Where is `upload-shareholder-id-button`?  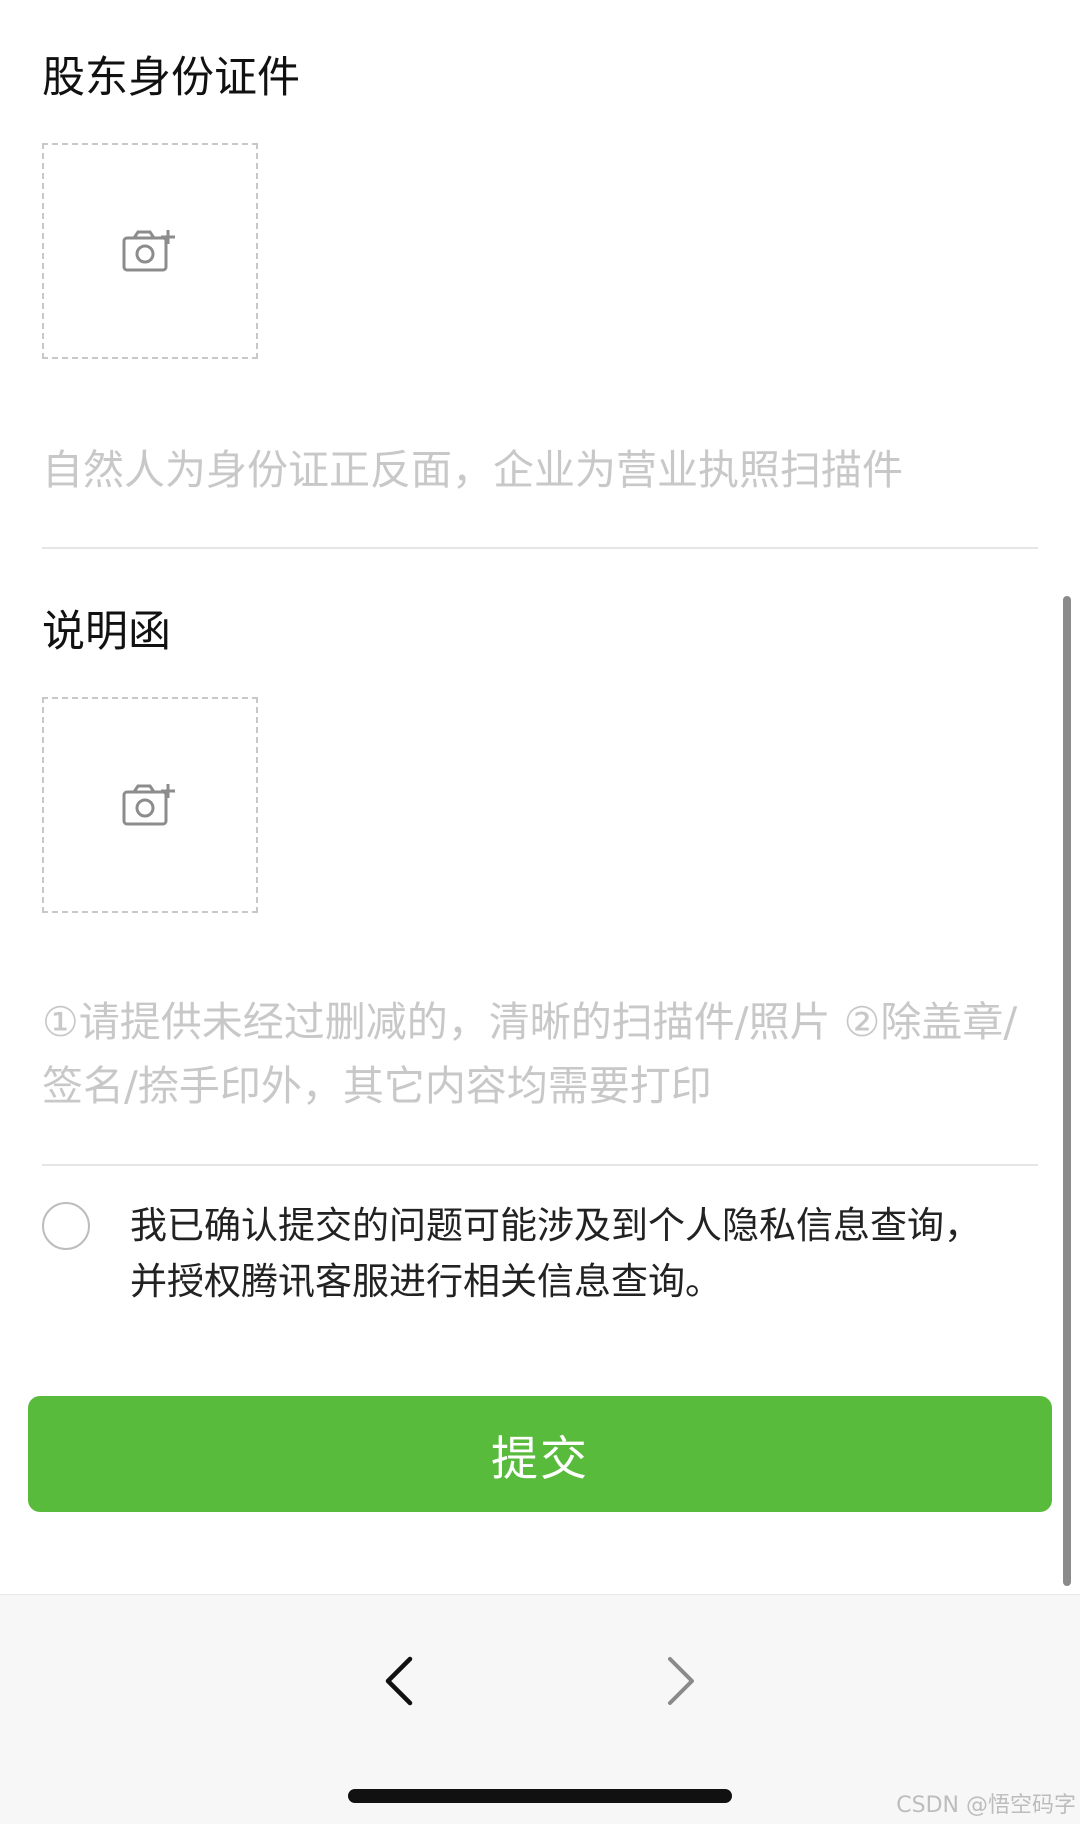 upload-shareholder-id-button is located at coordinates (150, 251).